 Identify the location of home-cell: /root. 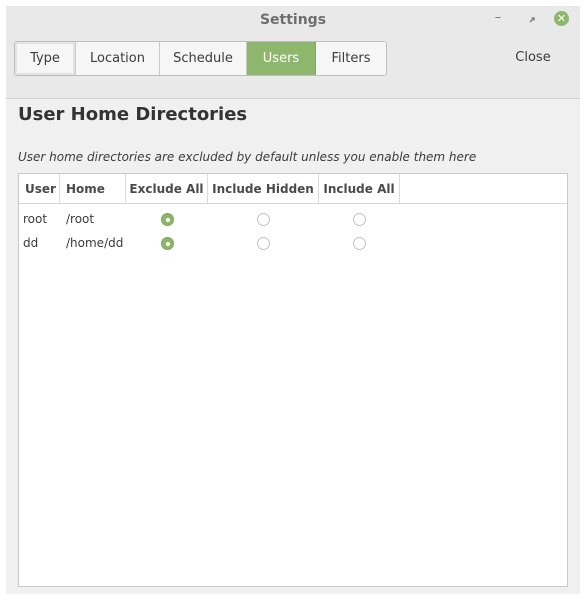
(80, 219).